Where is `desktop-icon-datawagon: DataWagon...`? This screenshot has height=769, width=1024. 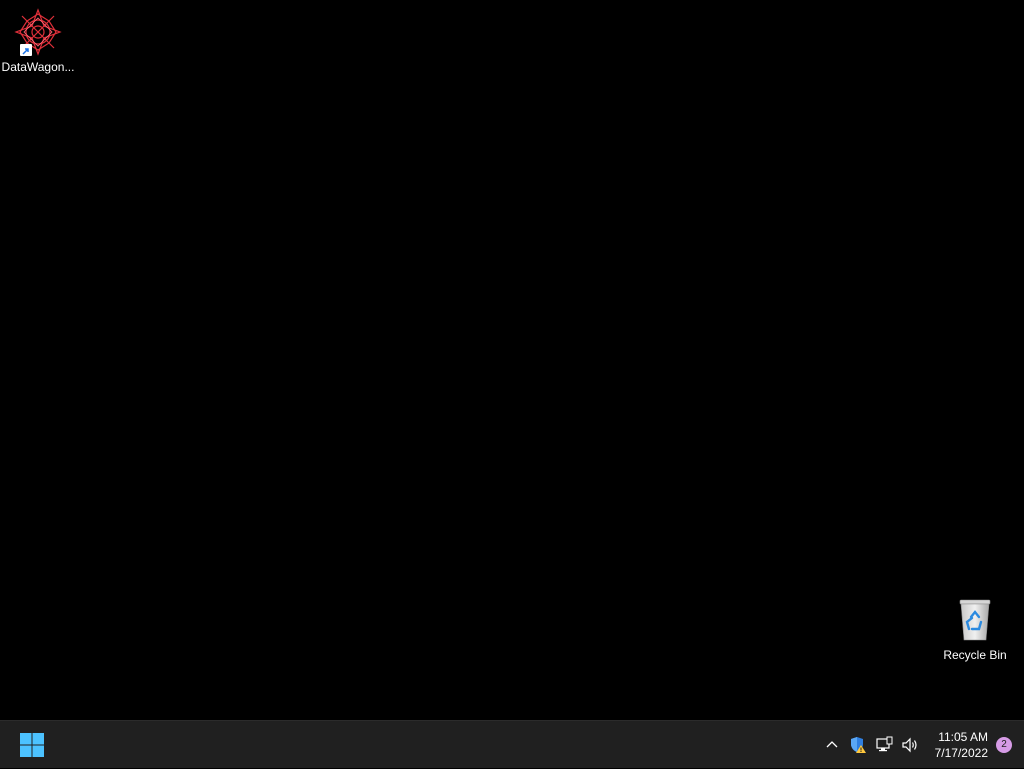 desktop-icon-datawagon: DataWagon... is located at coordinates (38, 41).